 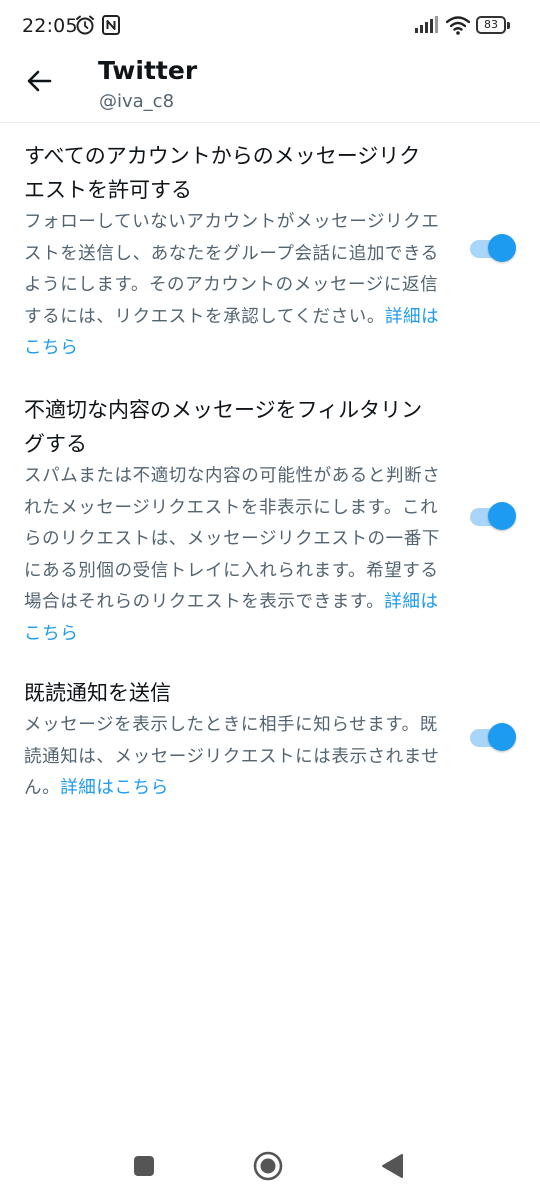 I want to click on battery-tip, so click(x=508, y=25).